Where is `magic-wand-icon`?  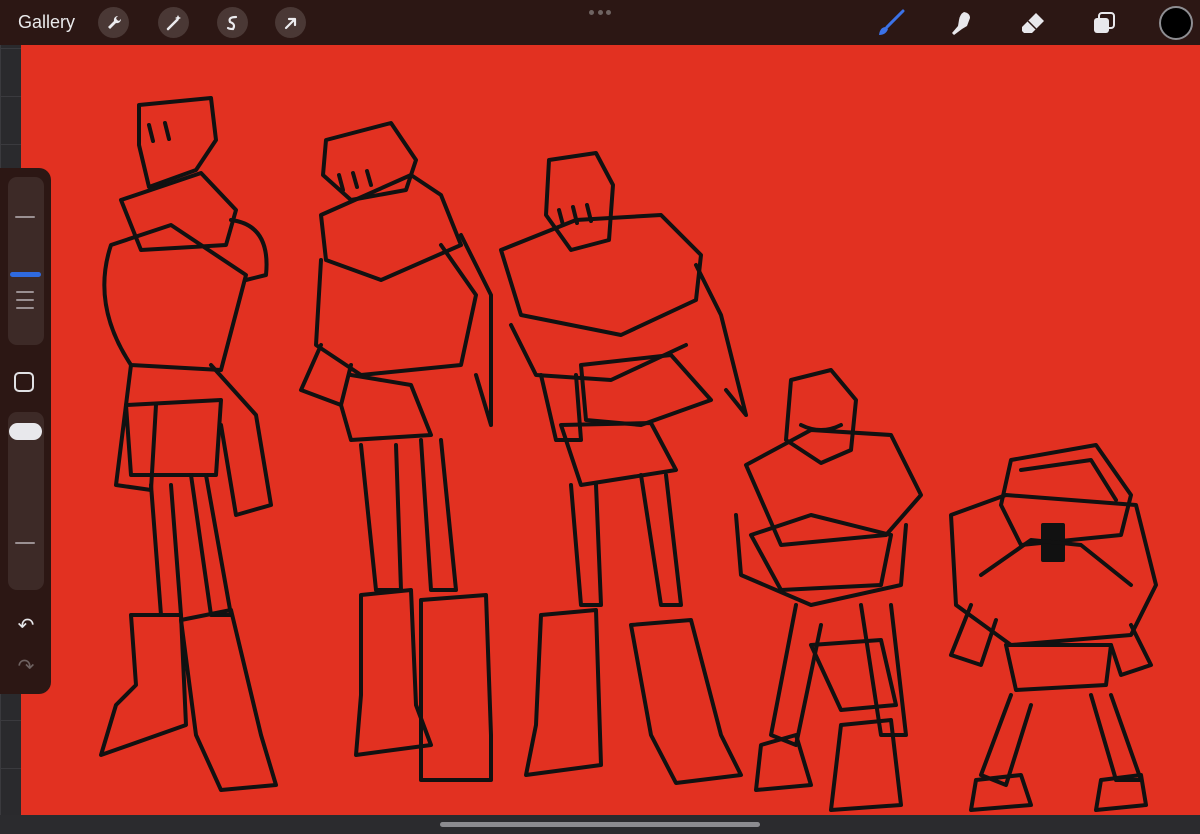
magic-wand-icon is located at coordinates (173, 22).